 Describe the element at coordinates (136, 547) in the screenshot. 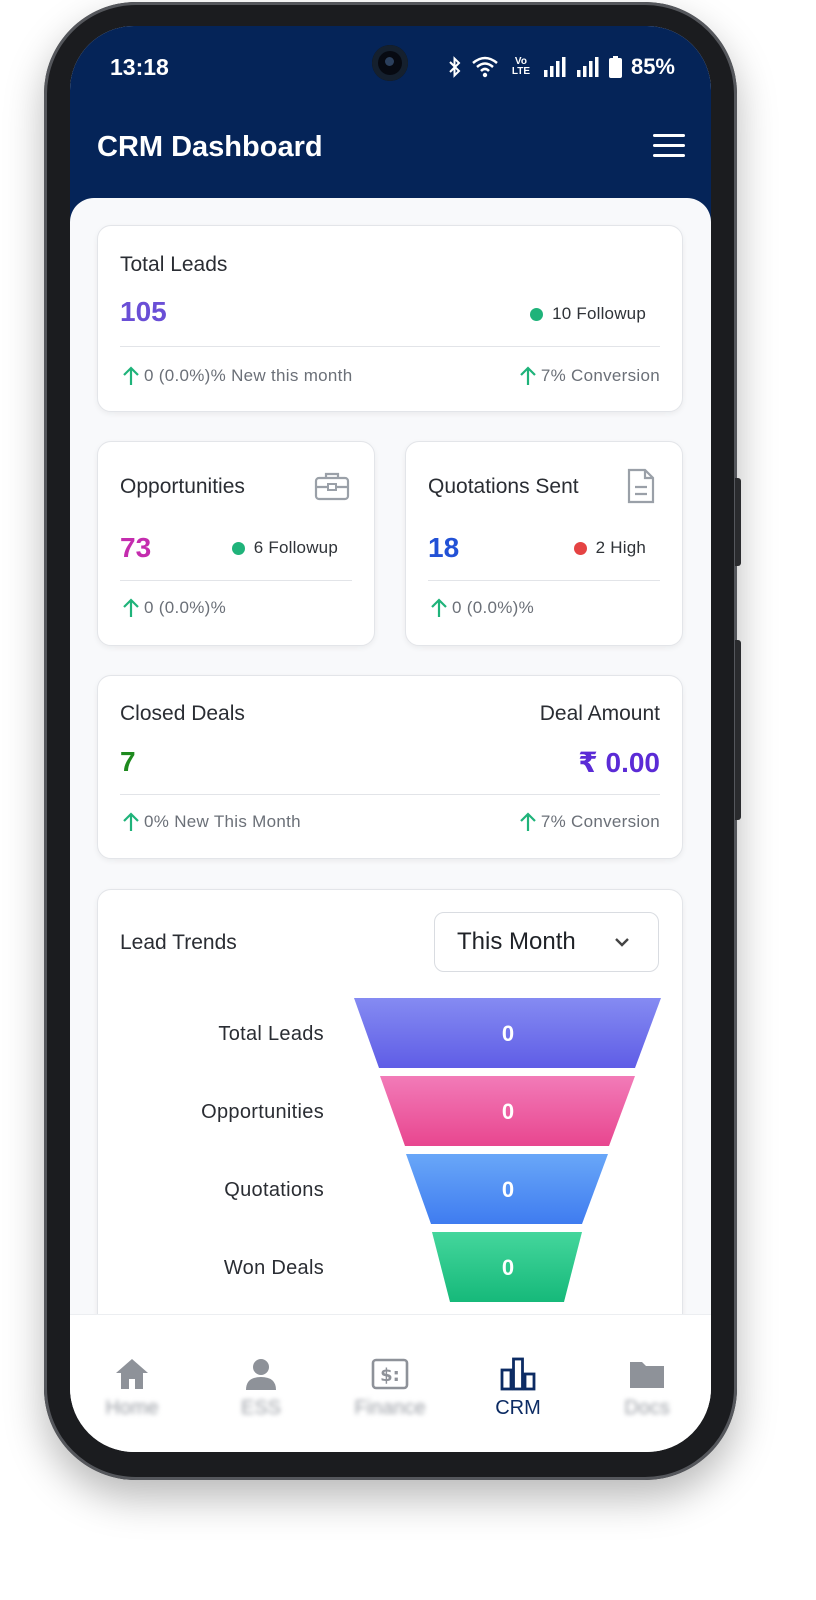

I see `opportunities-value: 73` at that location.